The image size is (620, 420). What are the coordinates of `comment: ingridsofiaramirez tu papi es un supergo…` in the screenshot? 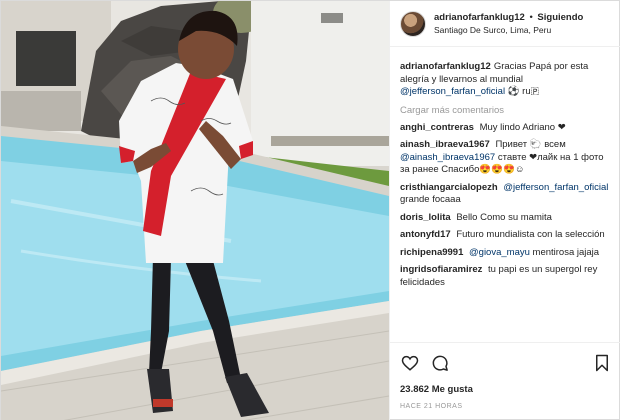 It's located at (505, 276).